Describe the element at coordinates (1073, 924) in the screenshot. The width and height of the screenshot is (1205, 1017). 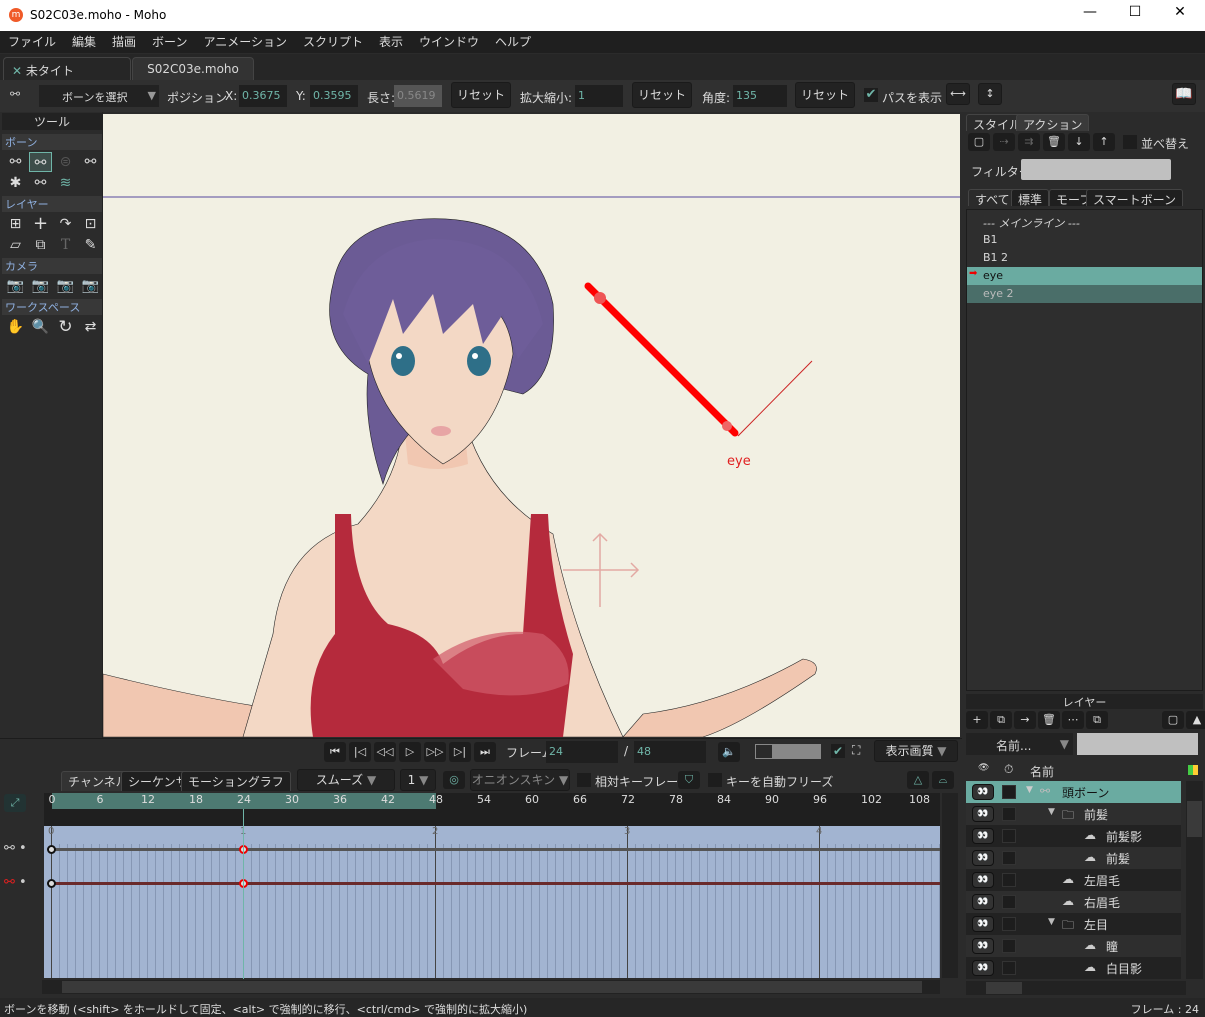
I see `layer-row: 👀 ▼ 🗀 左目` at that location.